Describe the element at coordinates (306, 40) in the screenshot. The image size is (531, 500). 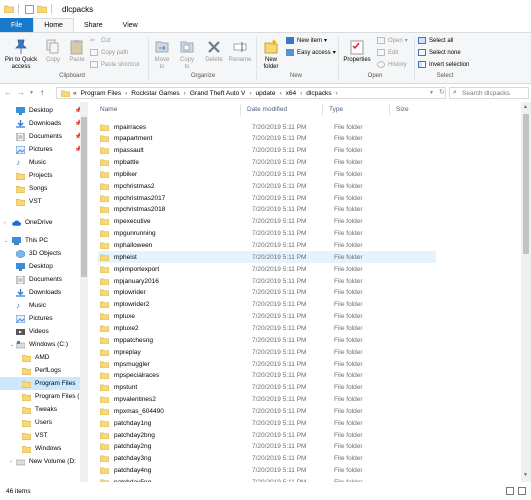
I see `new-item-button: New item ▾` at that location.